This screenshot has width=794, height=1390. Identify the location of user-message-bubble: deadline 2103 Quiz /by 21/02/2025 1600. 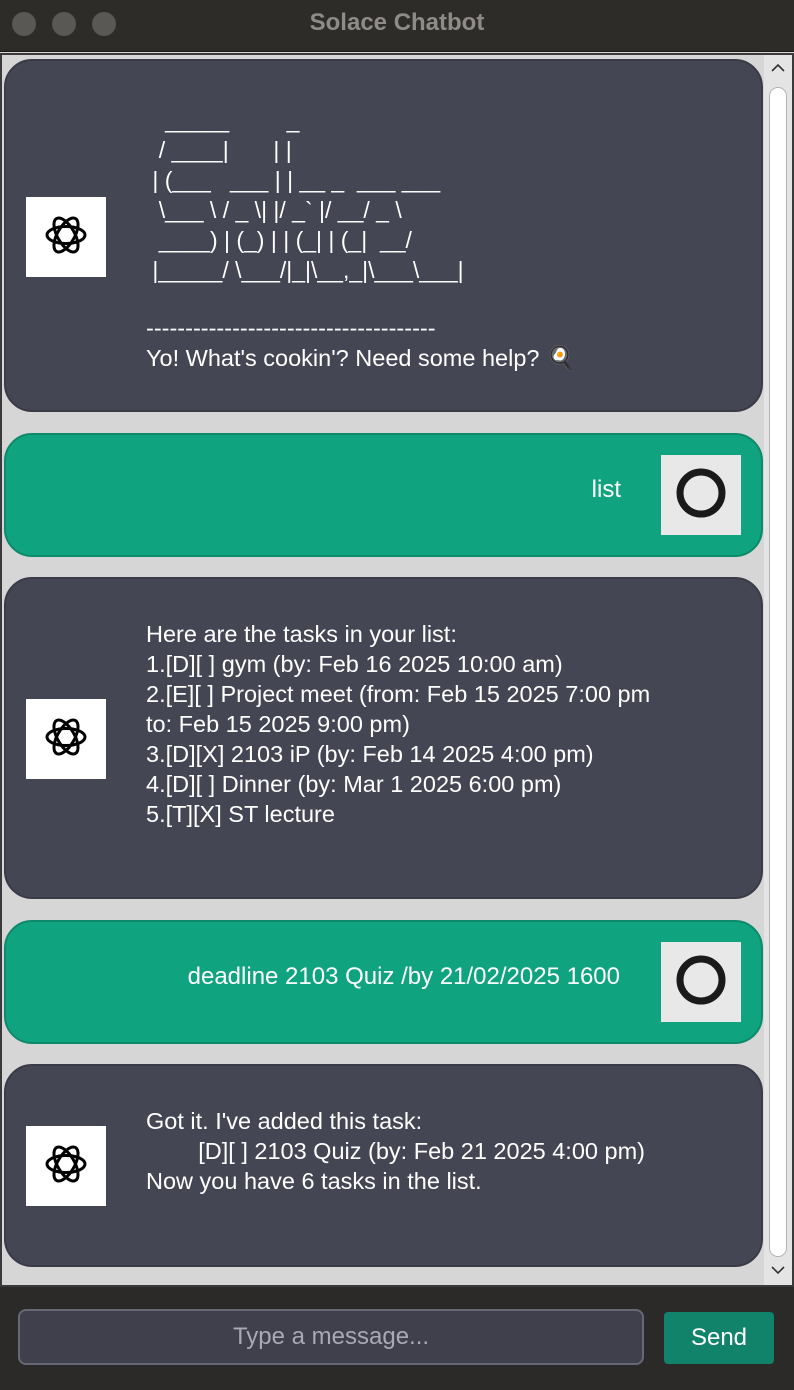
(383, 982).